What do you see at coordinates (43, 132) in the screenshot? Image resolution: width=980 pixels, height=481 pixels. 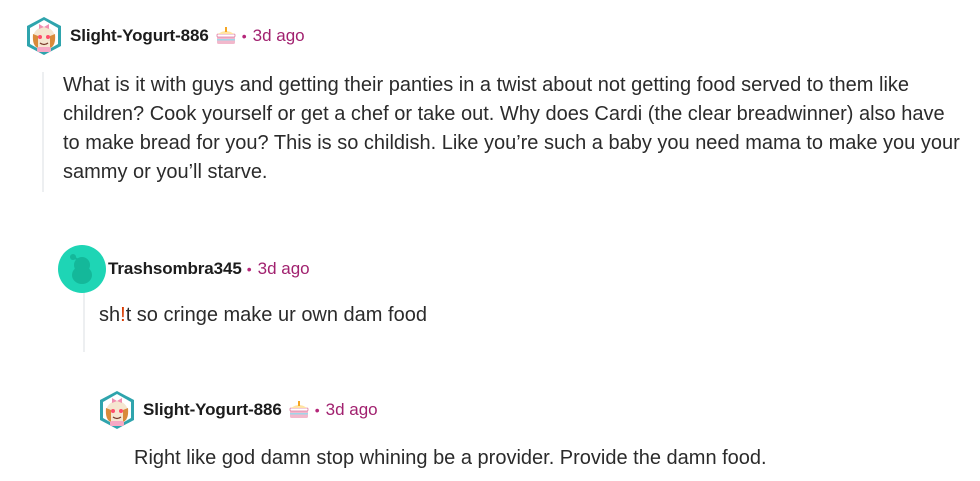 I see `thread-line-root` at bounding box center [43, 132].